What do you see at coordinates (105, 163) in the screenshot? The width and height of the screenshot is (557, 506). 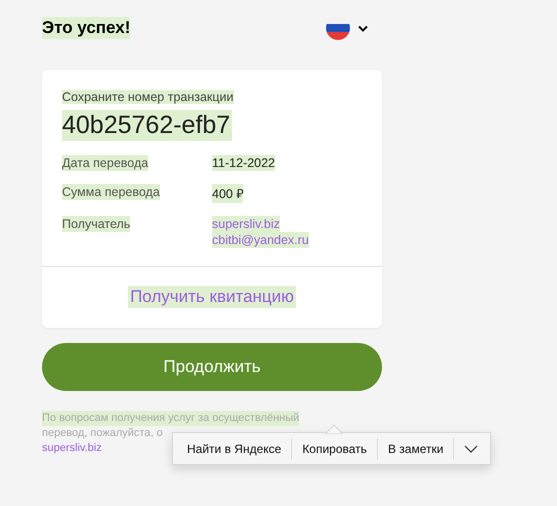 I see `detail-label: Дата перевода` at bounding box center [105, 163].